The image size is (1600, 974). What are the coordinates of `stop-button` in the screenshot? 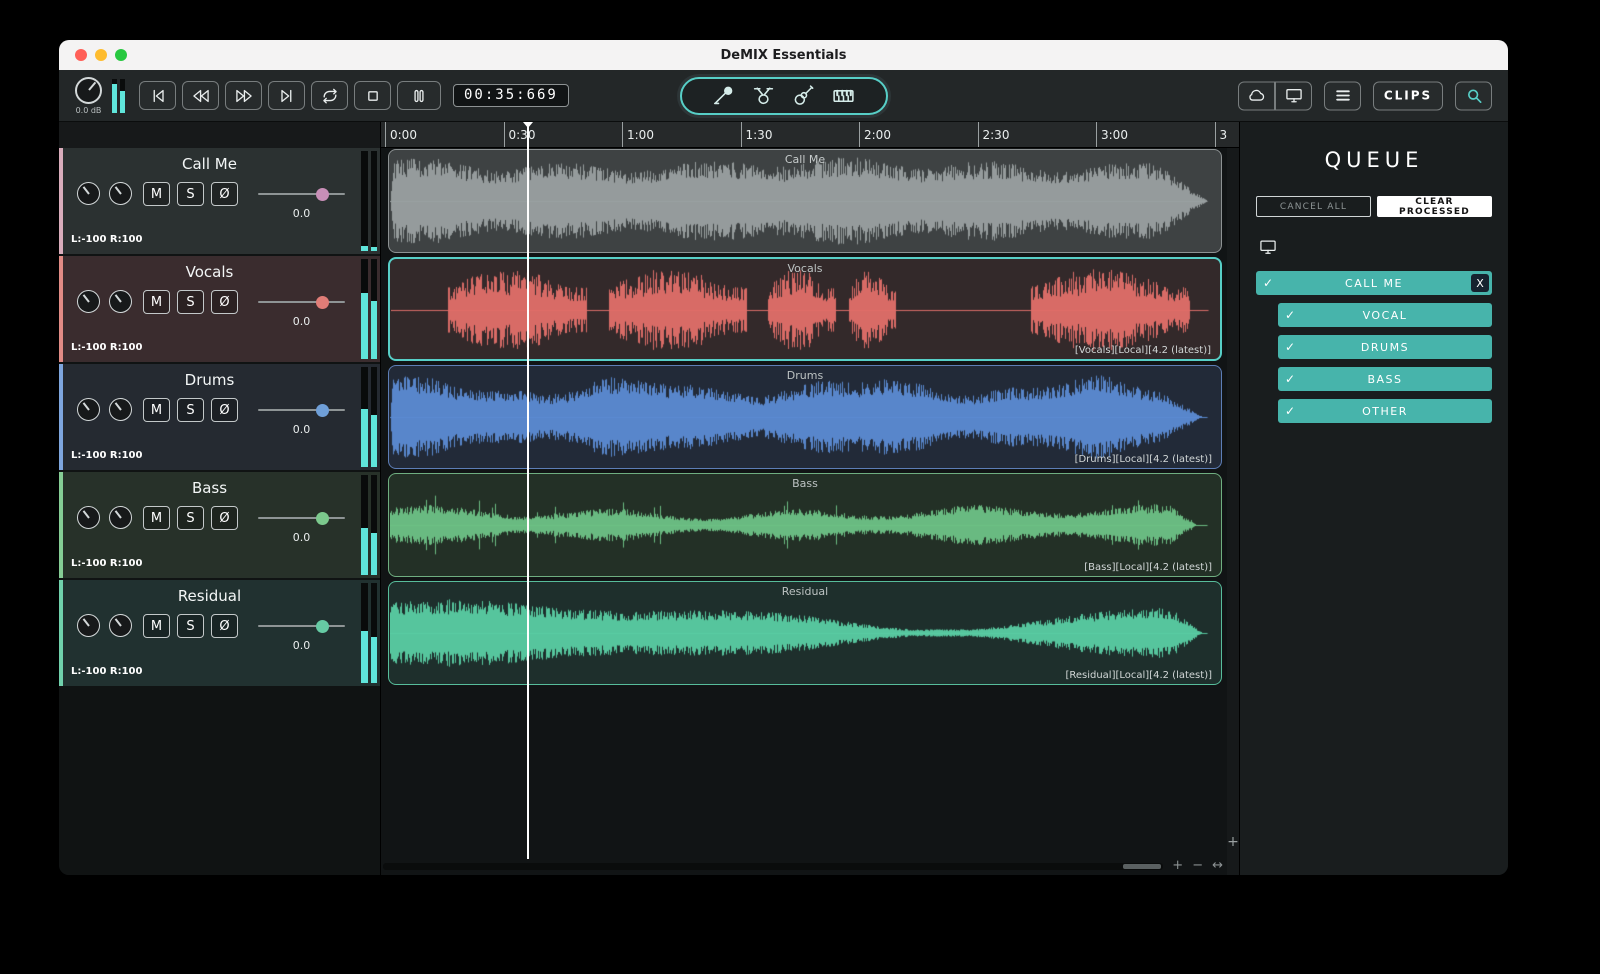 It's located at (372, 95).